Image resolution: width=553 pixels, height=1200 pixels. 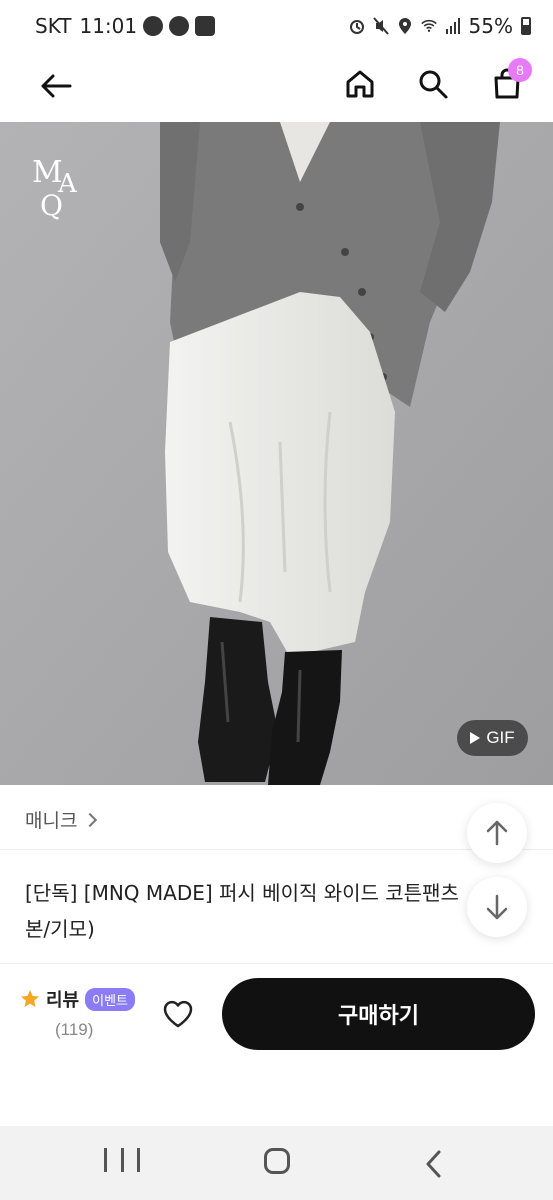 I want to click on svg-text: Q, so click(x=51, y=205).